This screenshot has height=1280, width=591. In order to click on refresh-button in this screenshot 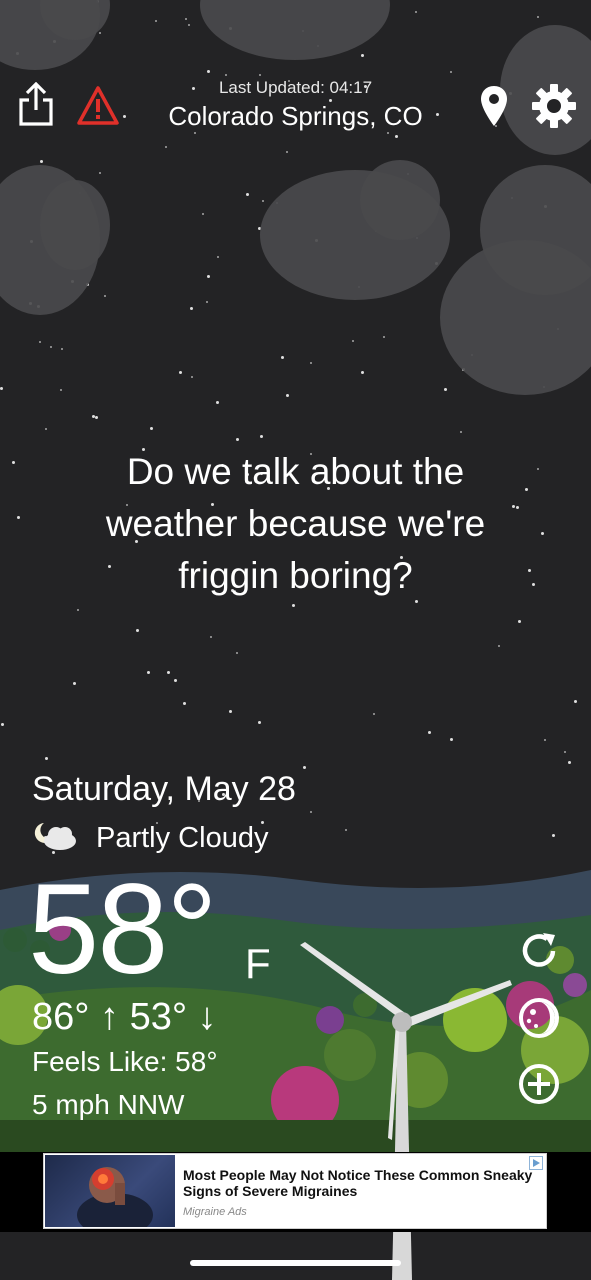, I will do `click(539, 953)`.